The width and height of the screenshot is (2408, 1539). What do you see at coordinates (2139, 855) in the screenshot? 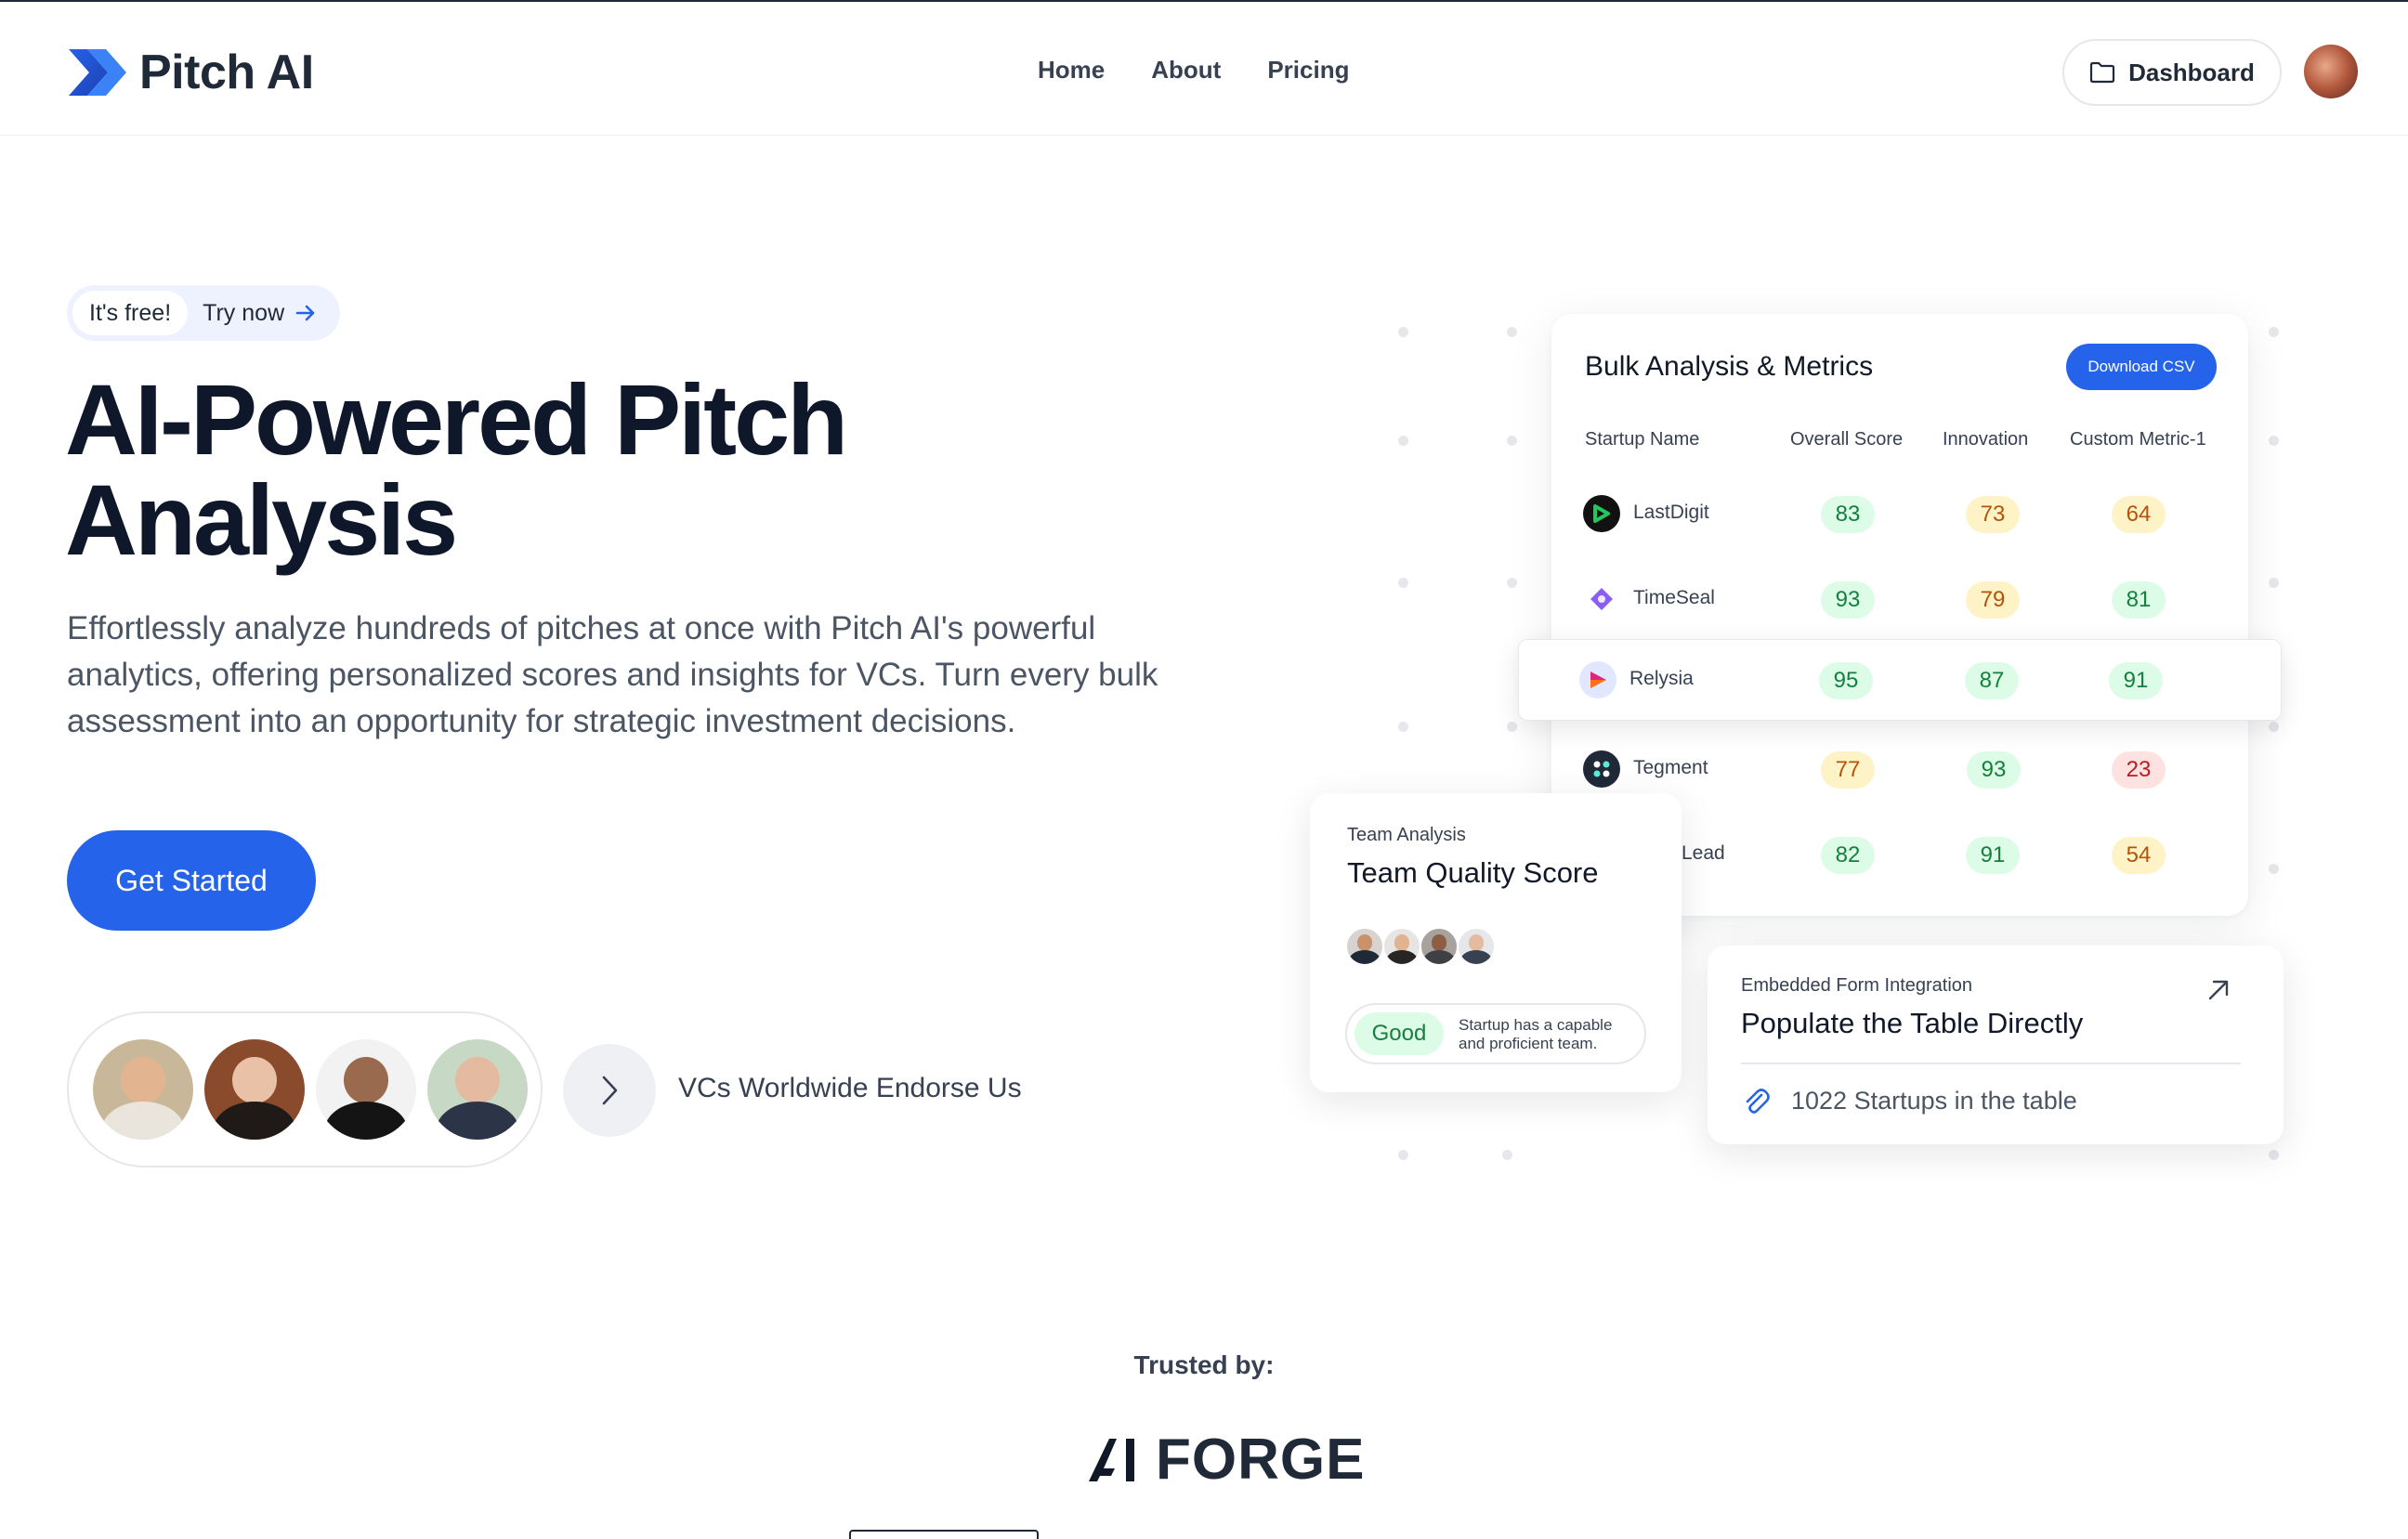
I see `score-badge: 54` at bounding box center [2139, 855].